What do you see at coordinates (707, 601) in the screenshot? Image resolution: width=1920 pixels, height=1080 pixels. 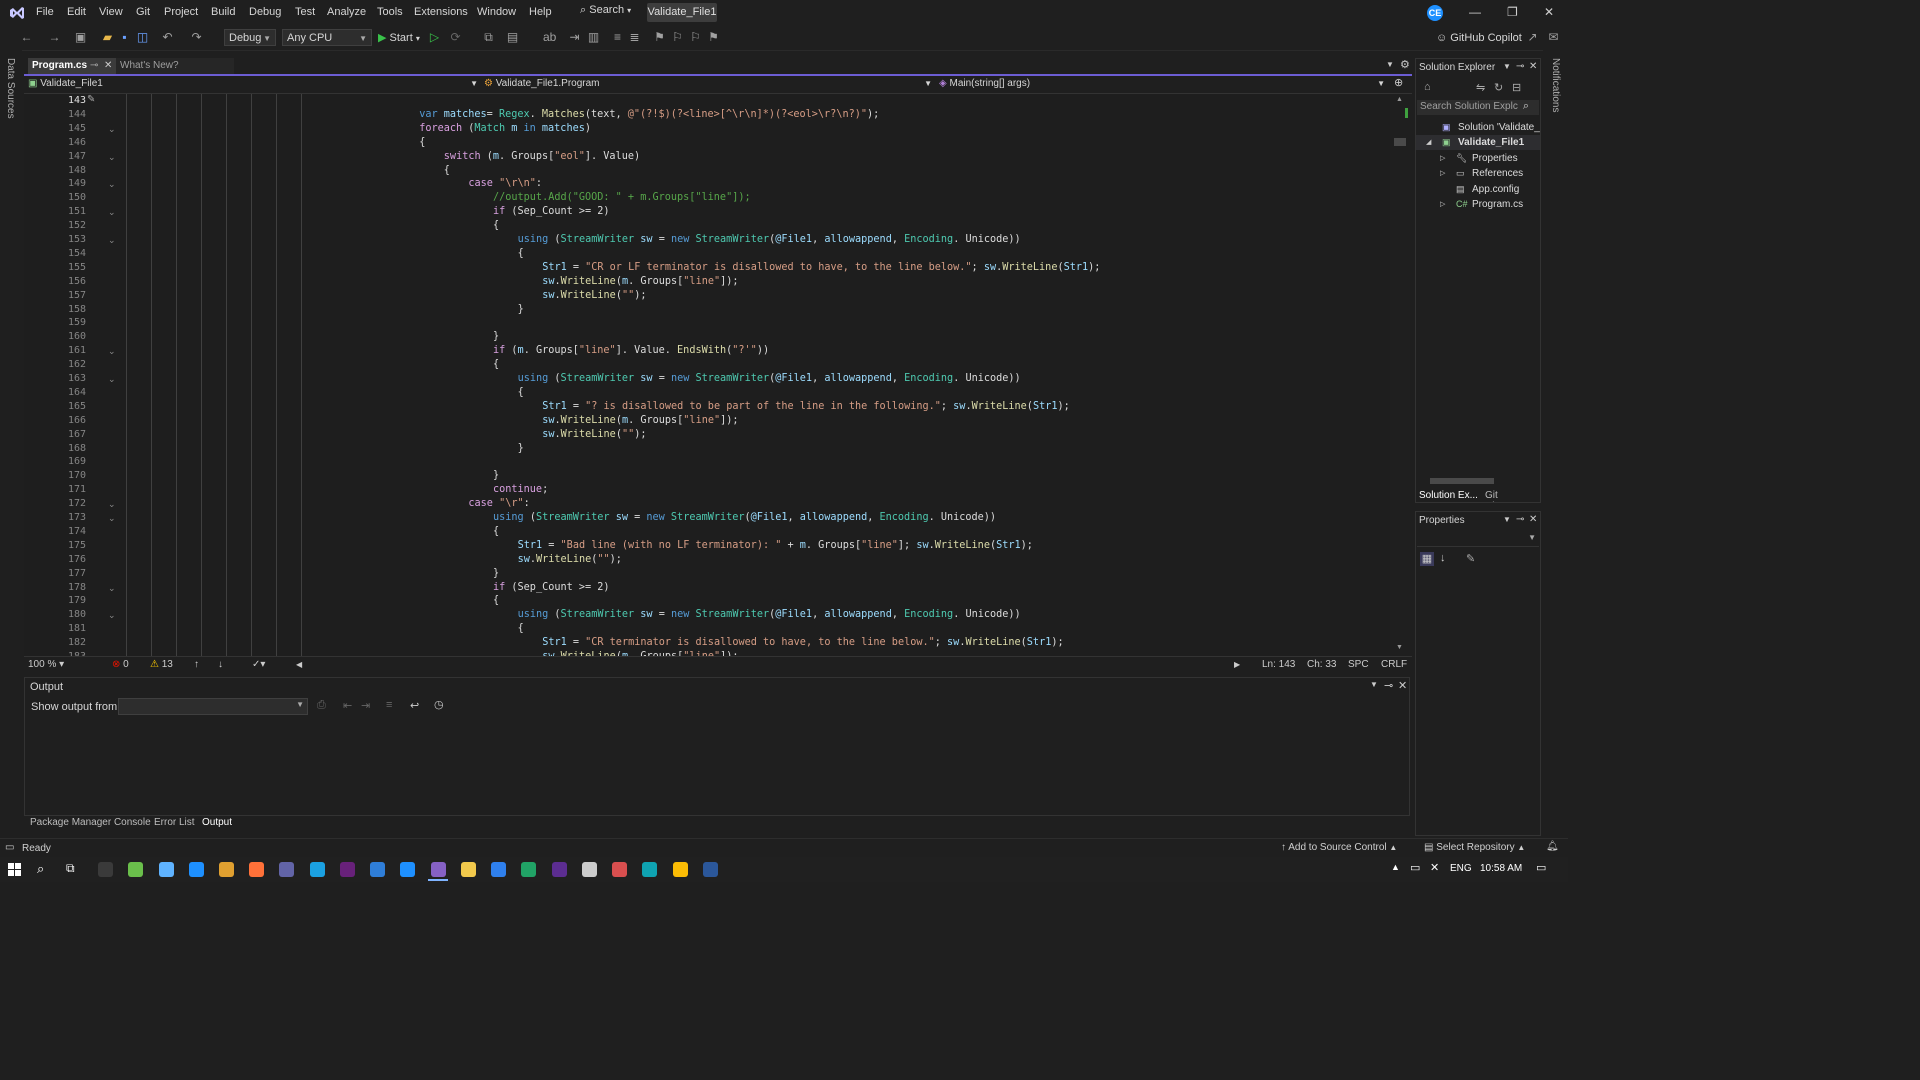 I see `code-line: 179 {` at bounding box center [707, 601].